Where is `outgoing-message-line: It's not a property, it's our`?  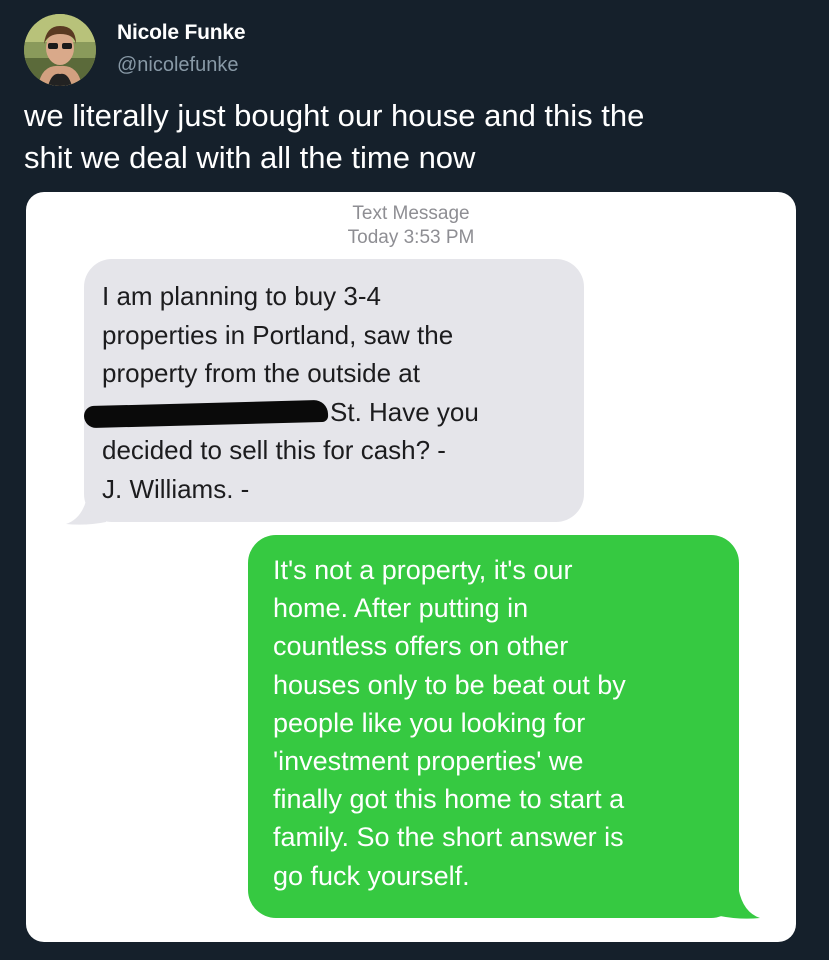
outgoing-message-line: It's not a property, it's our is located at coordinates (423, 570).